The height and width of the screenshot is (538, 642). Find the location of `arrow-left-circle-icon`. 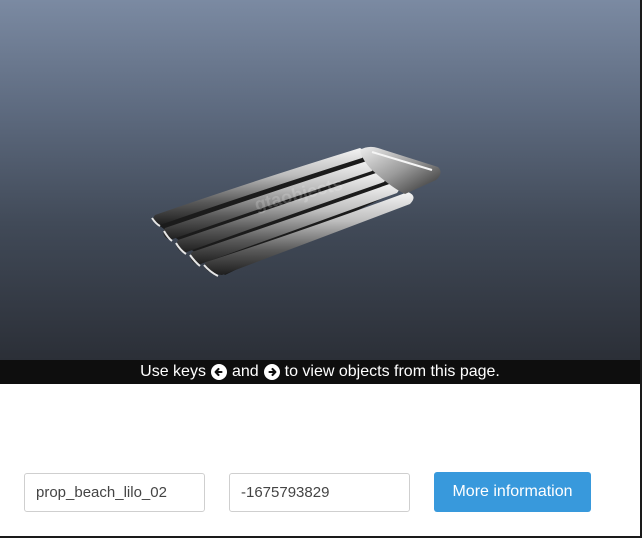

arrow-left-circle-icon is located at coordinates (218, 372).